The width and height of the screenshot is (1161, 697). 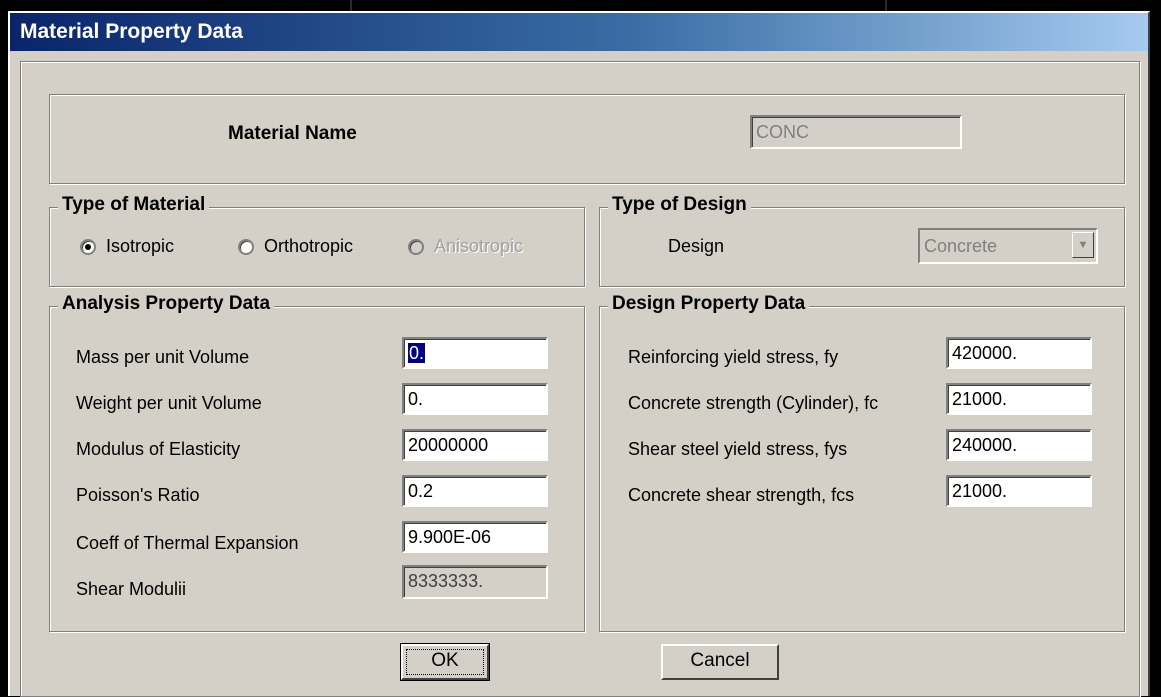 I want to click on concrete-strength-label: Concrete strength (Cylinder), fc, so click(x=753, y=403).